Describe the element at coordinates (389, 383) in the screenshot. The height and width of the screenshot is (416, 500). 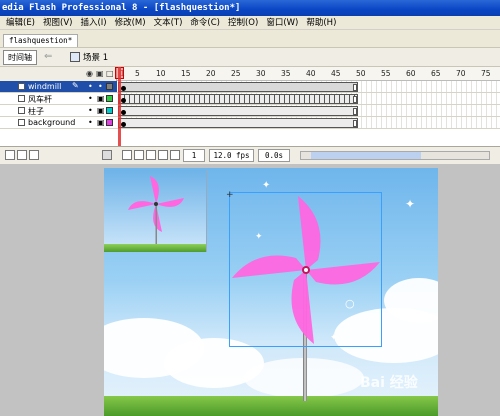
I see `watermark: Bai 经验` at that location.